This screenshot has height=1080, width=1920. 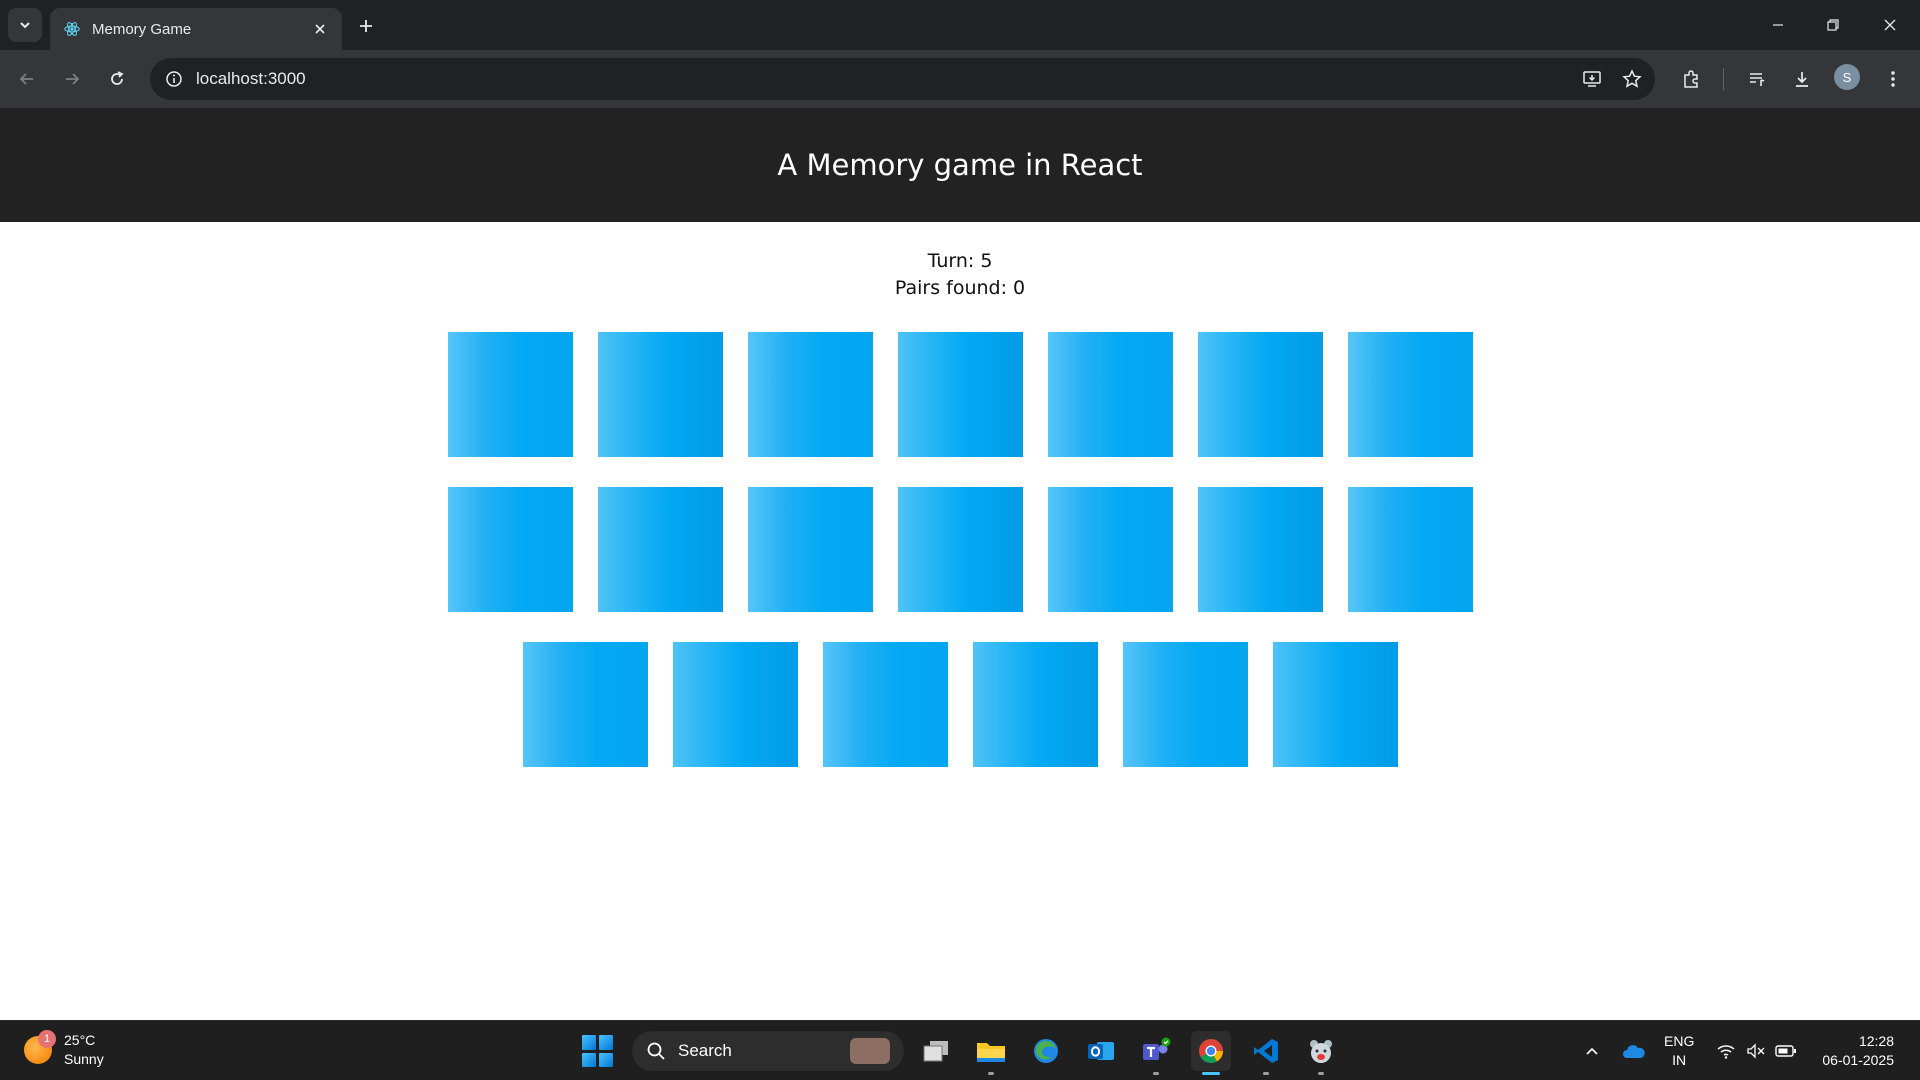 What do you see at coordinates (80, 1040) in the screenshot?
I see `temperature: 25°C` at bounding box center [80, 1040].